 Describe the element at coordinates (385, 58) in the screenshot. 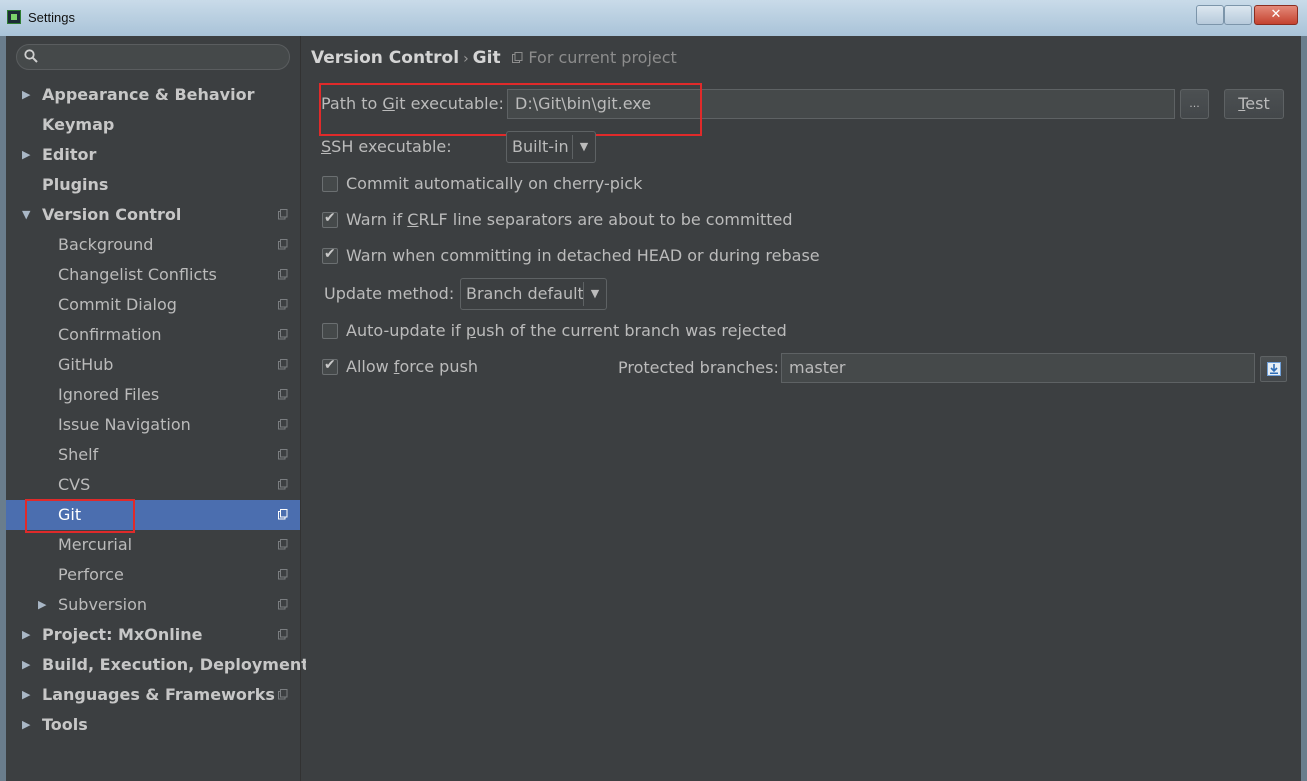

I see `breadcrumb-parent: Version Control` at that location.